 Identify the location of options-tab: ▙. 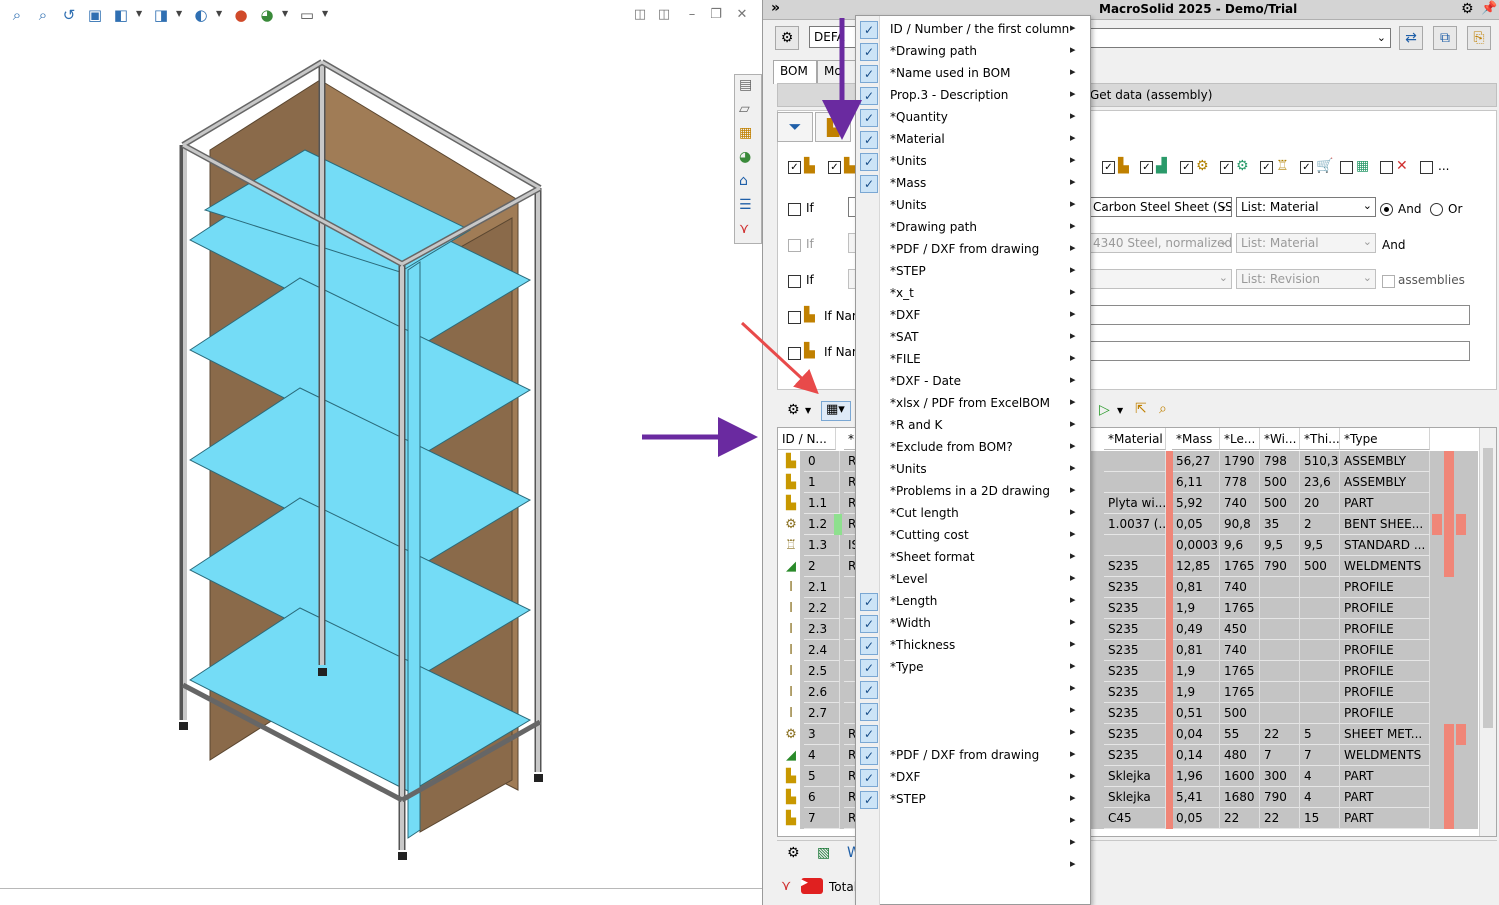
(833, 127).